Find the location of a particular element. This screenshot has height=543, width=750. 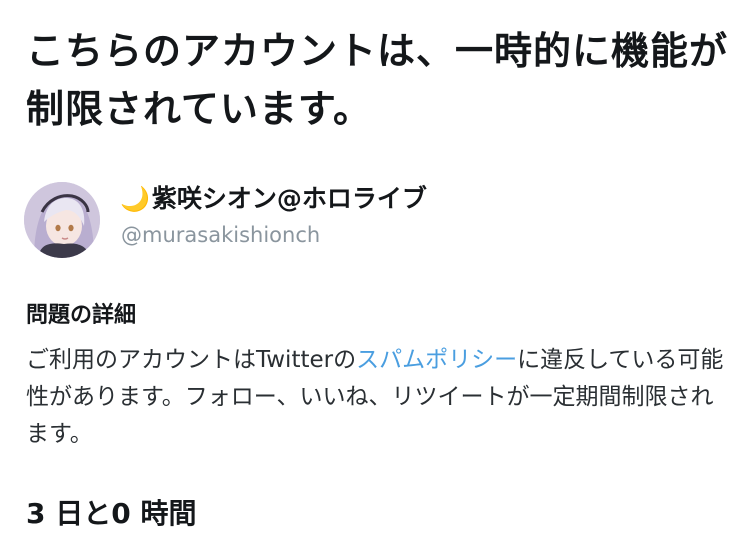

avatar-image is located at coordinates (62, 220).